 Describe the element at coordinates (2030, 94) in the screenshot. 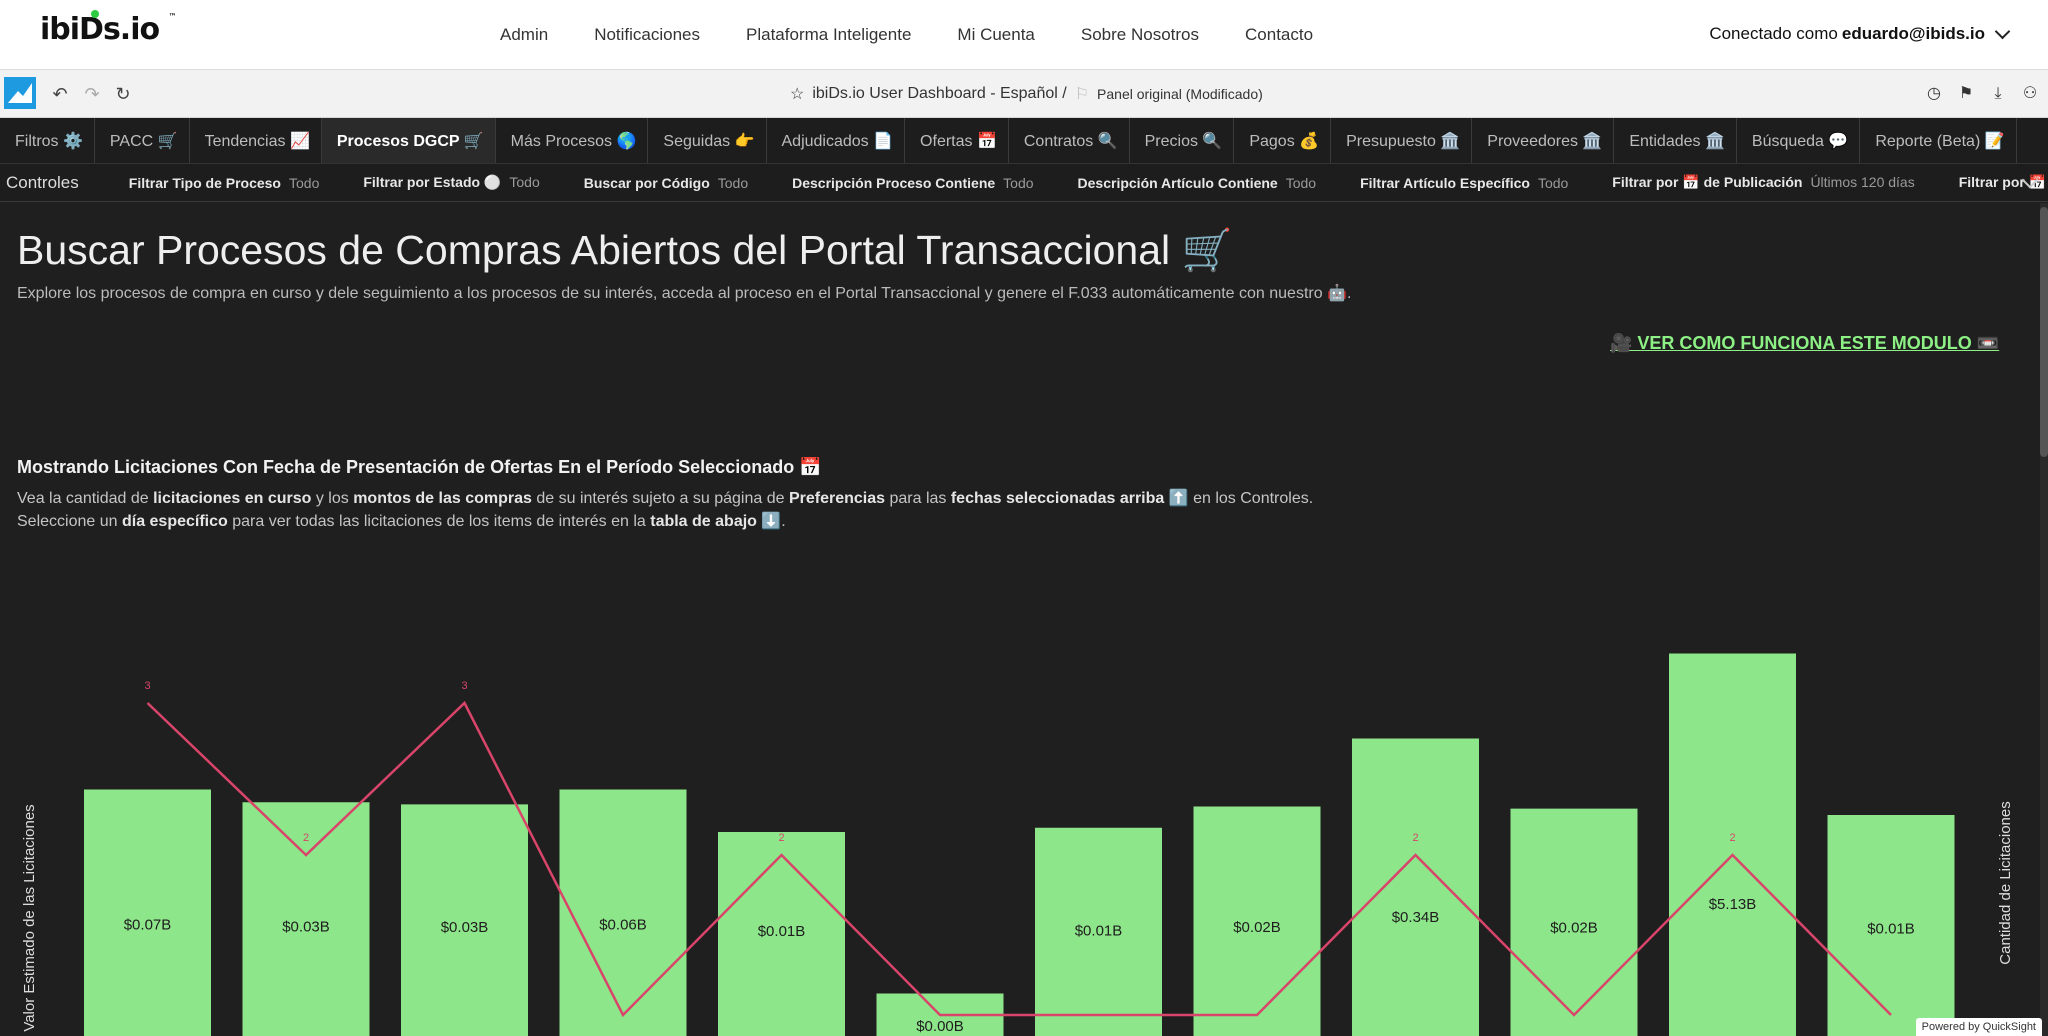

I see `user-icon: ⚇` at that location.